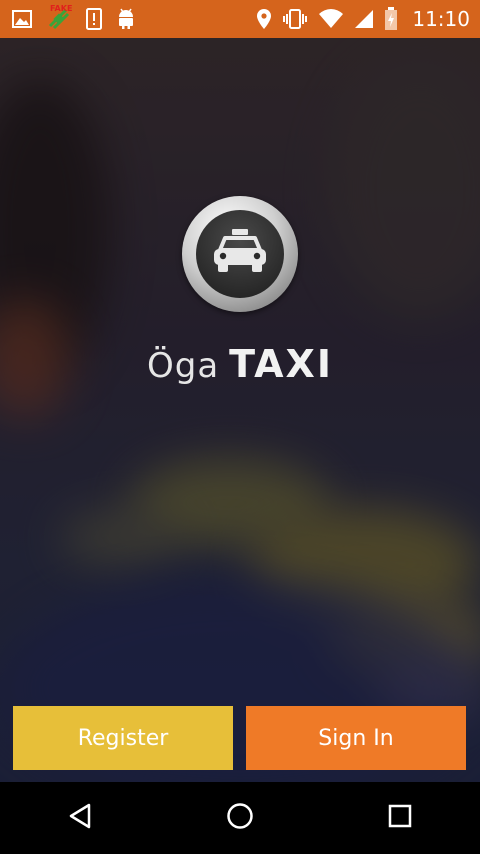 This screenshot has width=480, height=854. What do you see at coordinates (183, 366) in the screenshot?
I see `brand-prefix: Öga` at bounding box center [183, 366].